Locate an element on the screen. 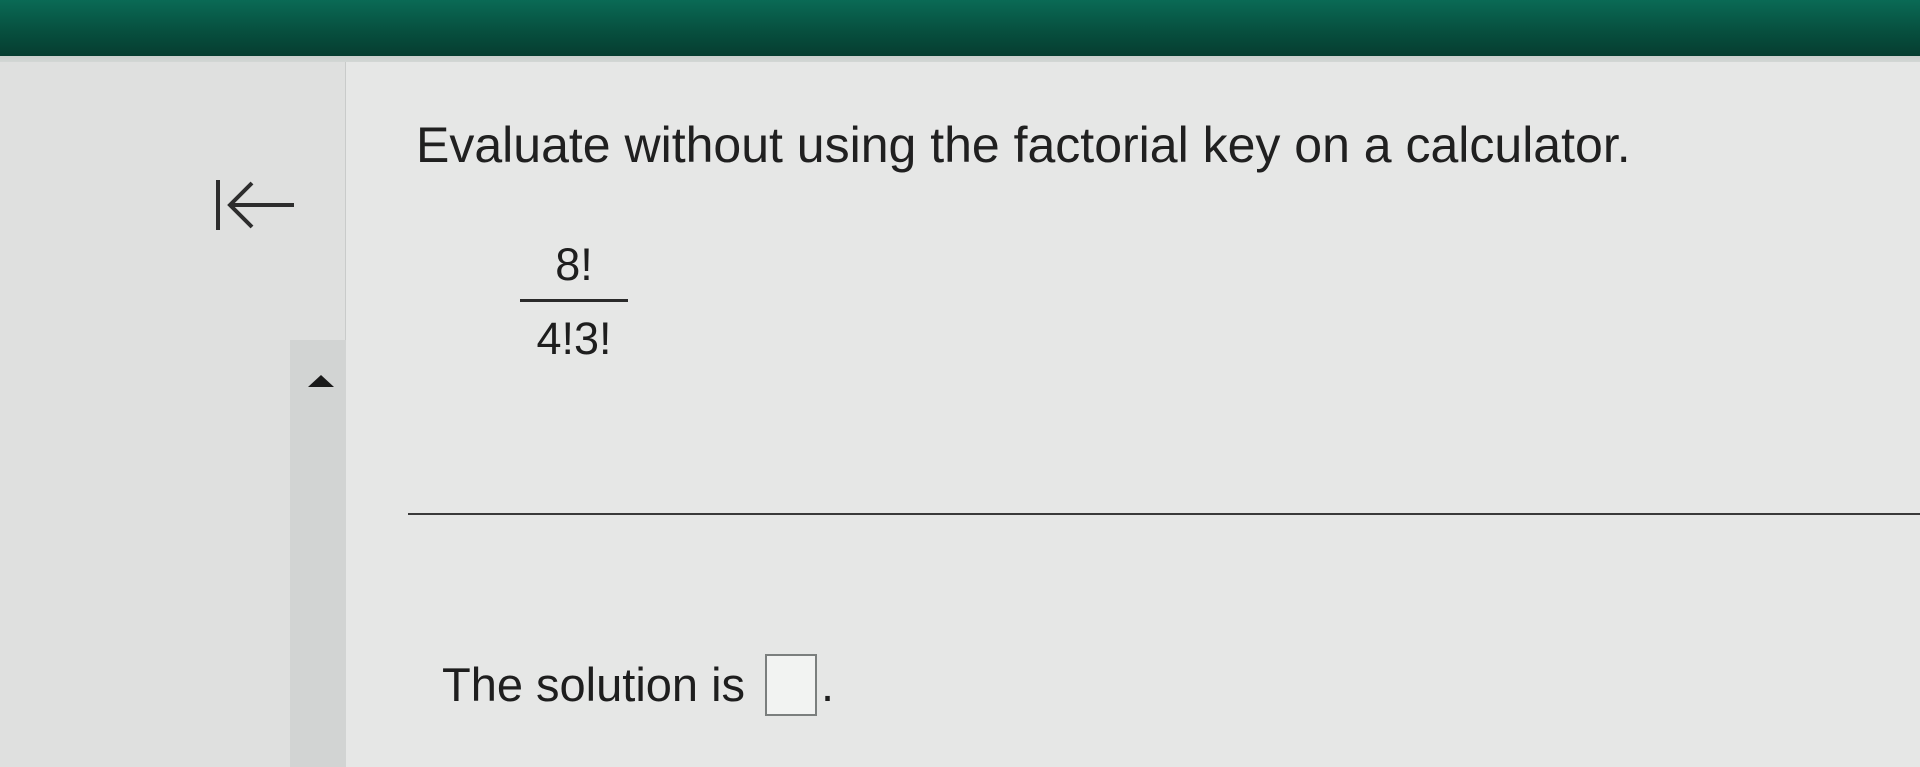 The image size is (1920, 767). first-question-arrow-icon is located at coordinates (255, 205).